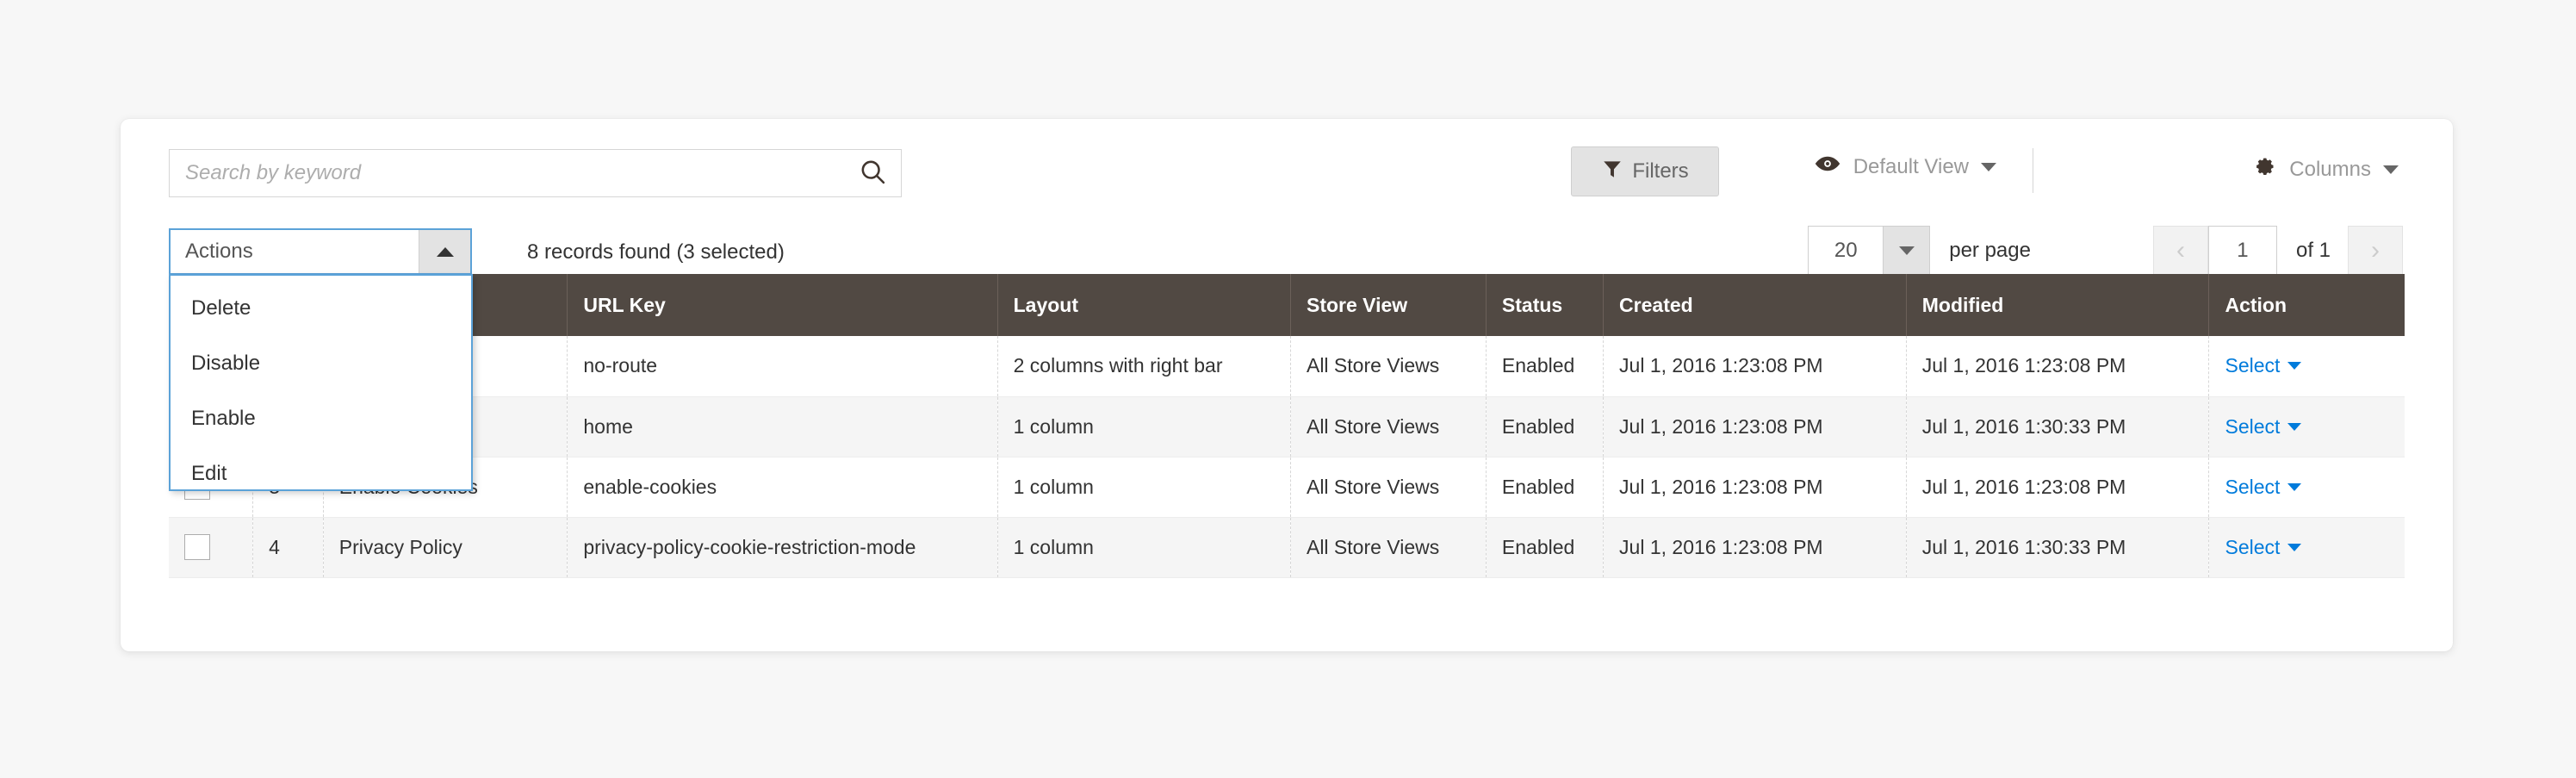  I want to click on search-icon, so click(873, 174).